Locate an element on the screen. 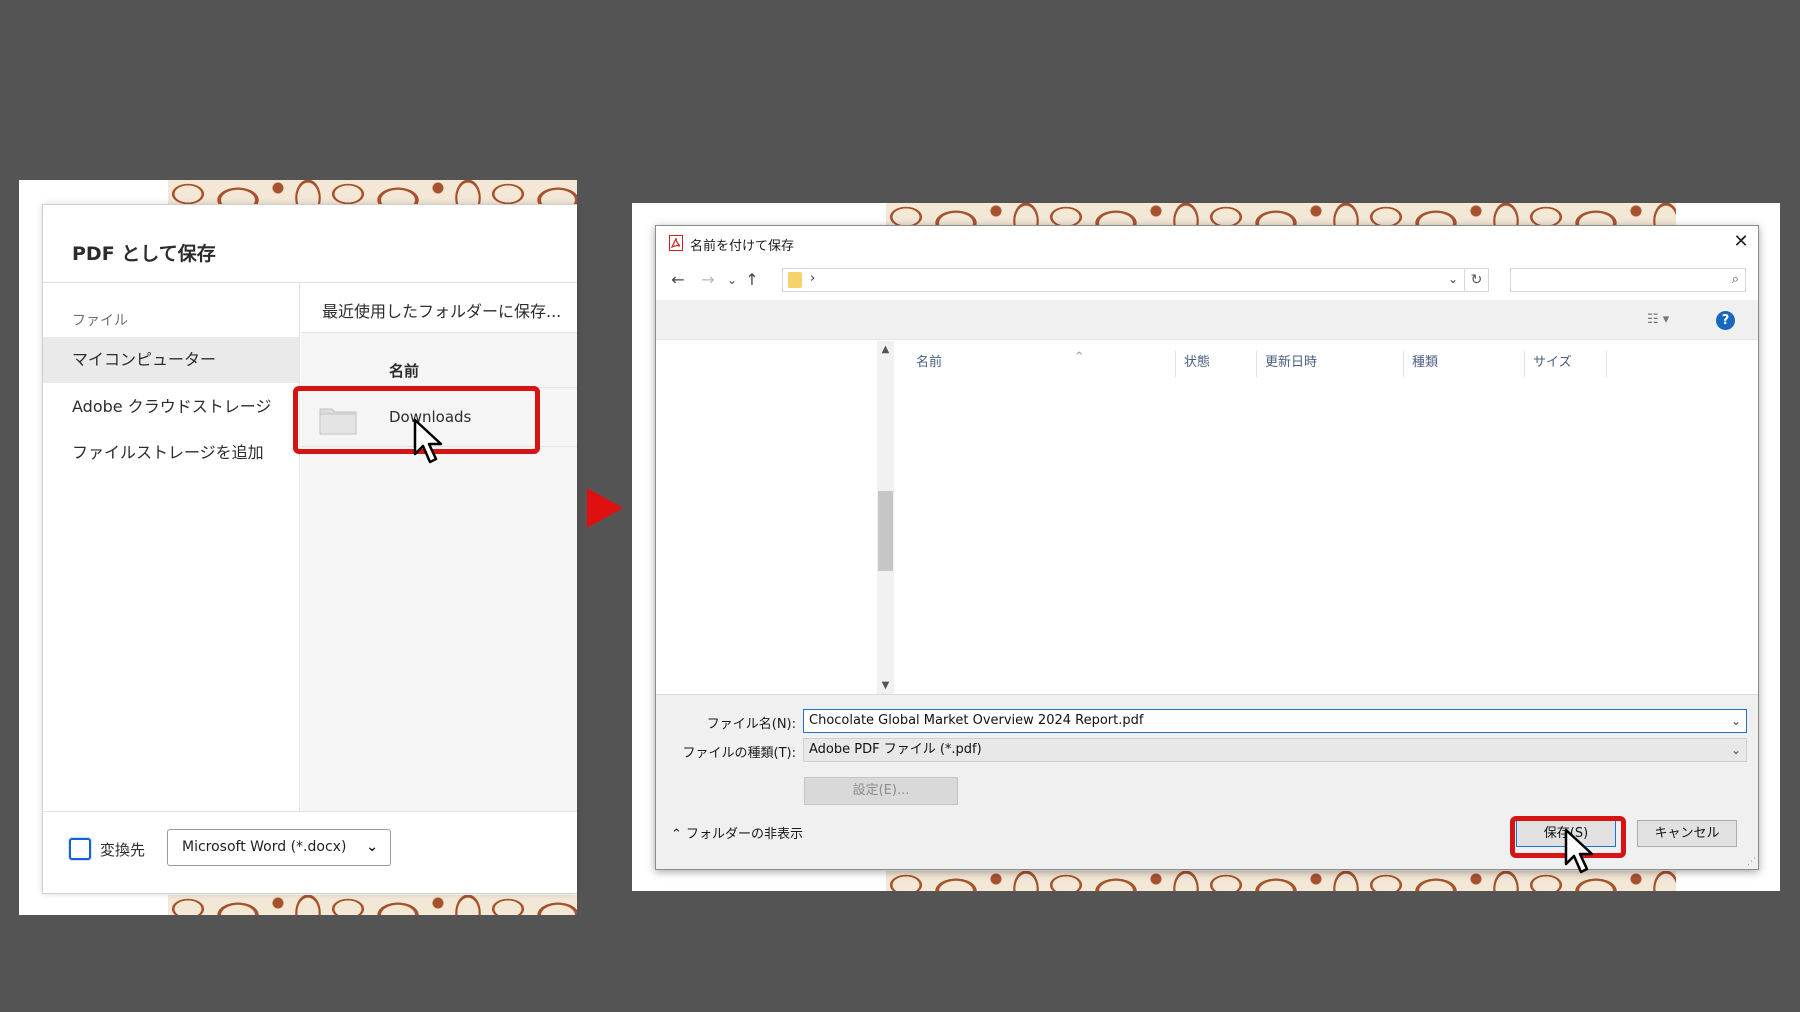  sort-ascending-icon: ^ is located at coordinates (1079, 356).